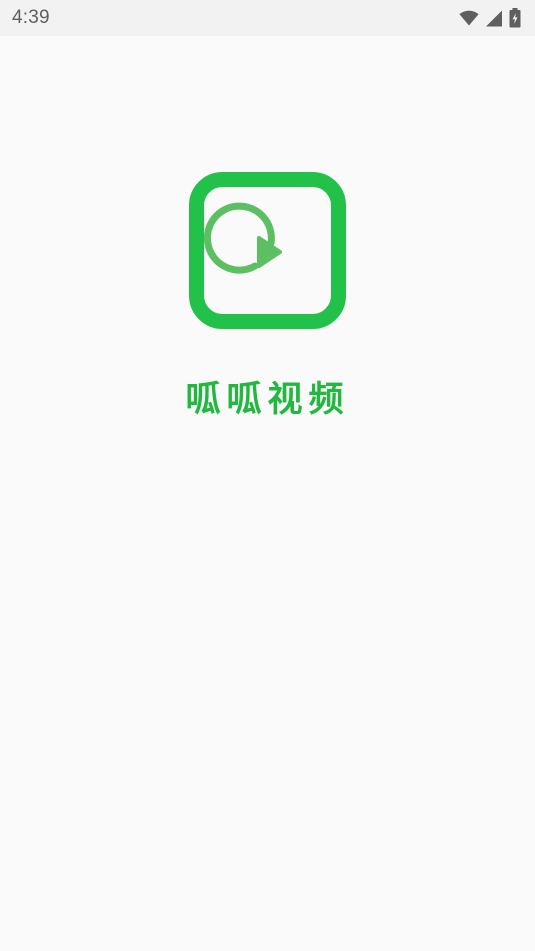  I want to click on app-name: 呱呱视频, so click(267, 400).